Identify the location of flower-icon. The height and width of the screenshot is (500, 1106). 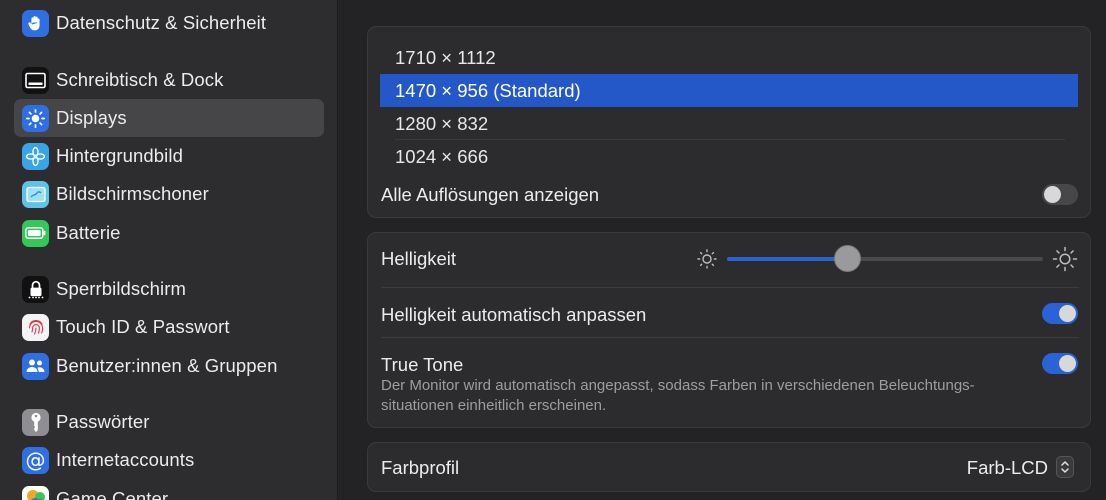
(35, 156).